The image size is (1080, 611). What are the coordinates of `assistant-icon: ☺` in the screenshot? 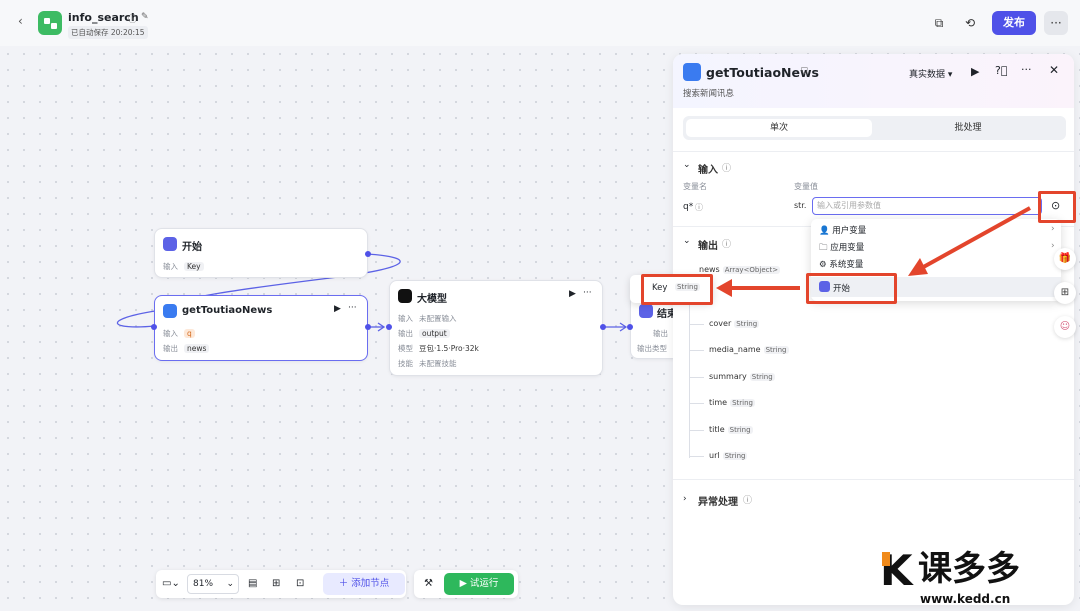 It's located at (1065, 327).